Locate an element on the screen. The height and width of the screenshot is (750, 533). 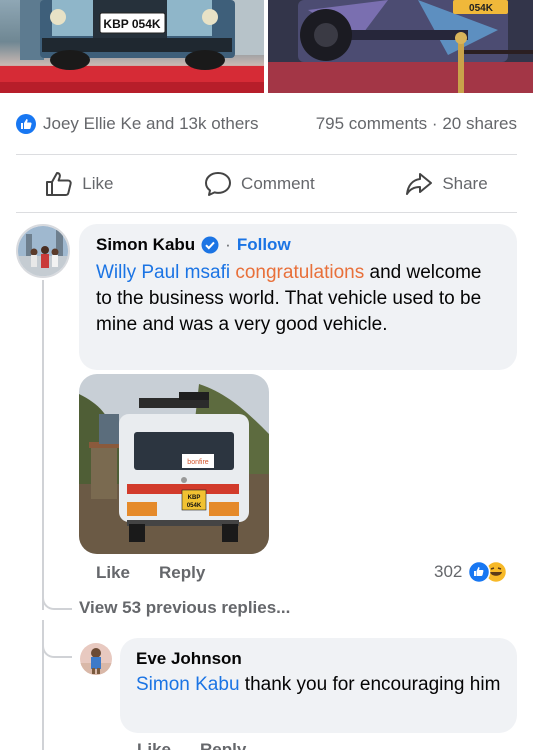
share-button: Share is located at coordinates (446, 184).